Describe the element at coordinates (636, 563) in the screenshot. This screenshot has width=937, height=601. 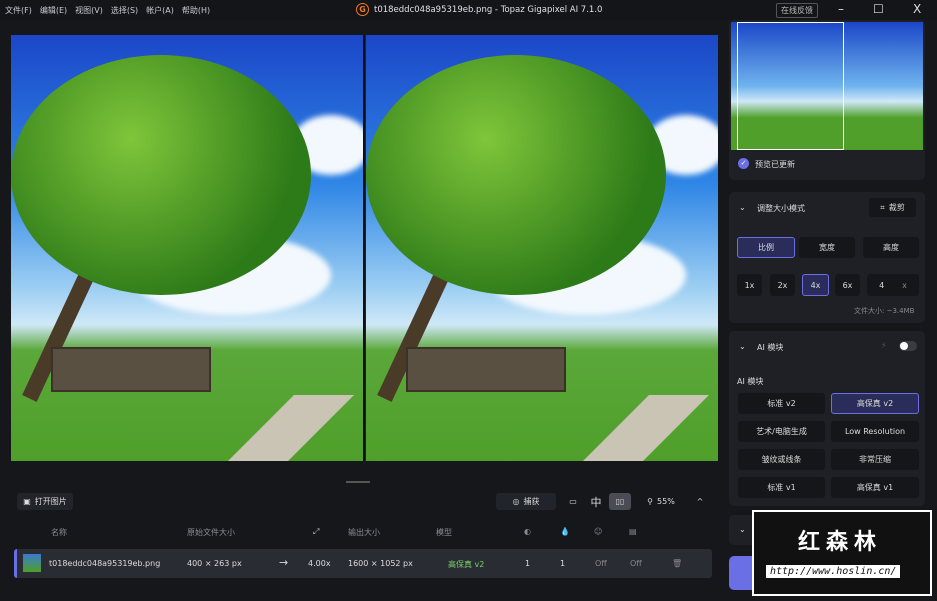
I see `compression-value: Off` at that location.